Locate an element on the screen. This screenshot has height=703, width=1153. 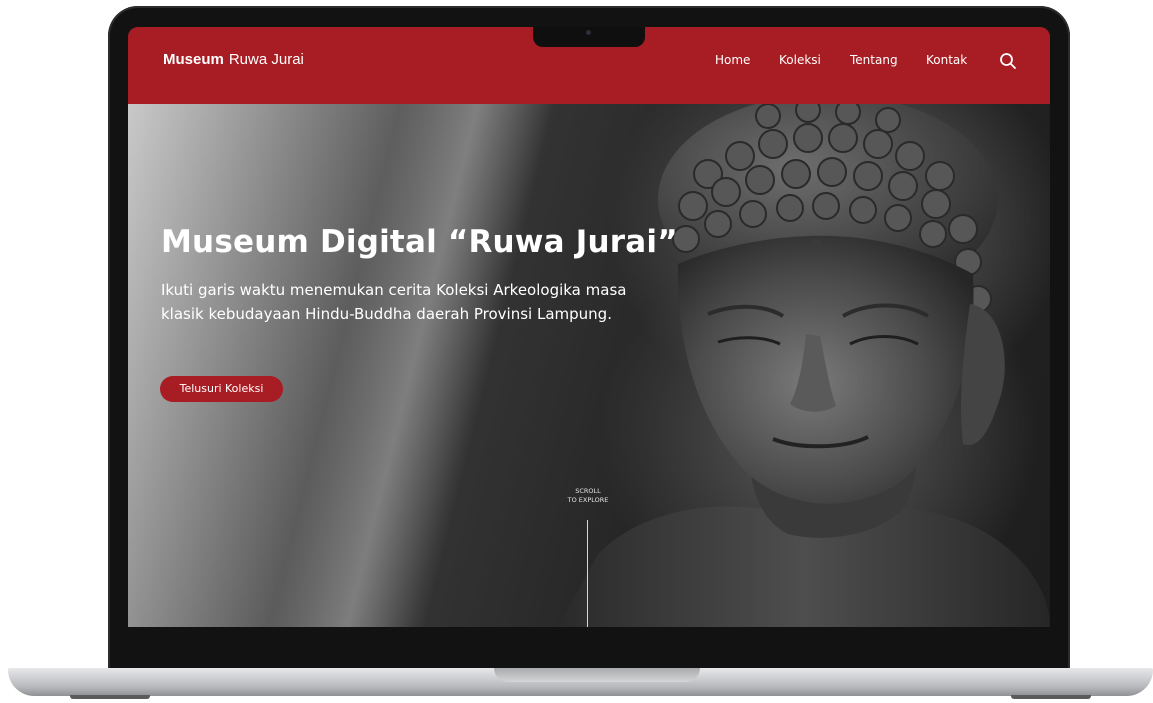
search-button is located at coordinates (1008, 61).